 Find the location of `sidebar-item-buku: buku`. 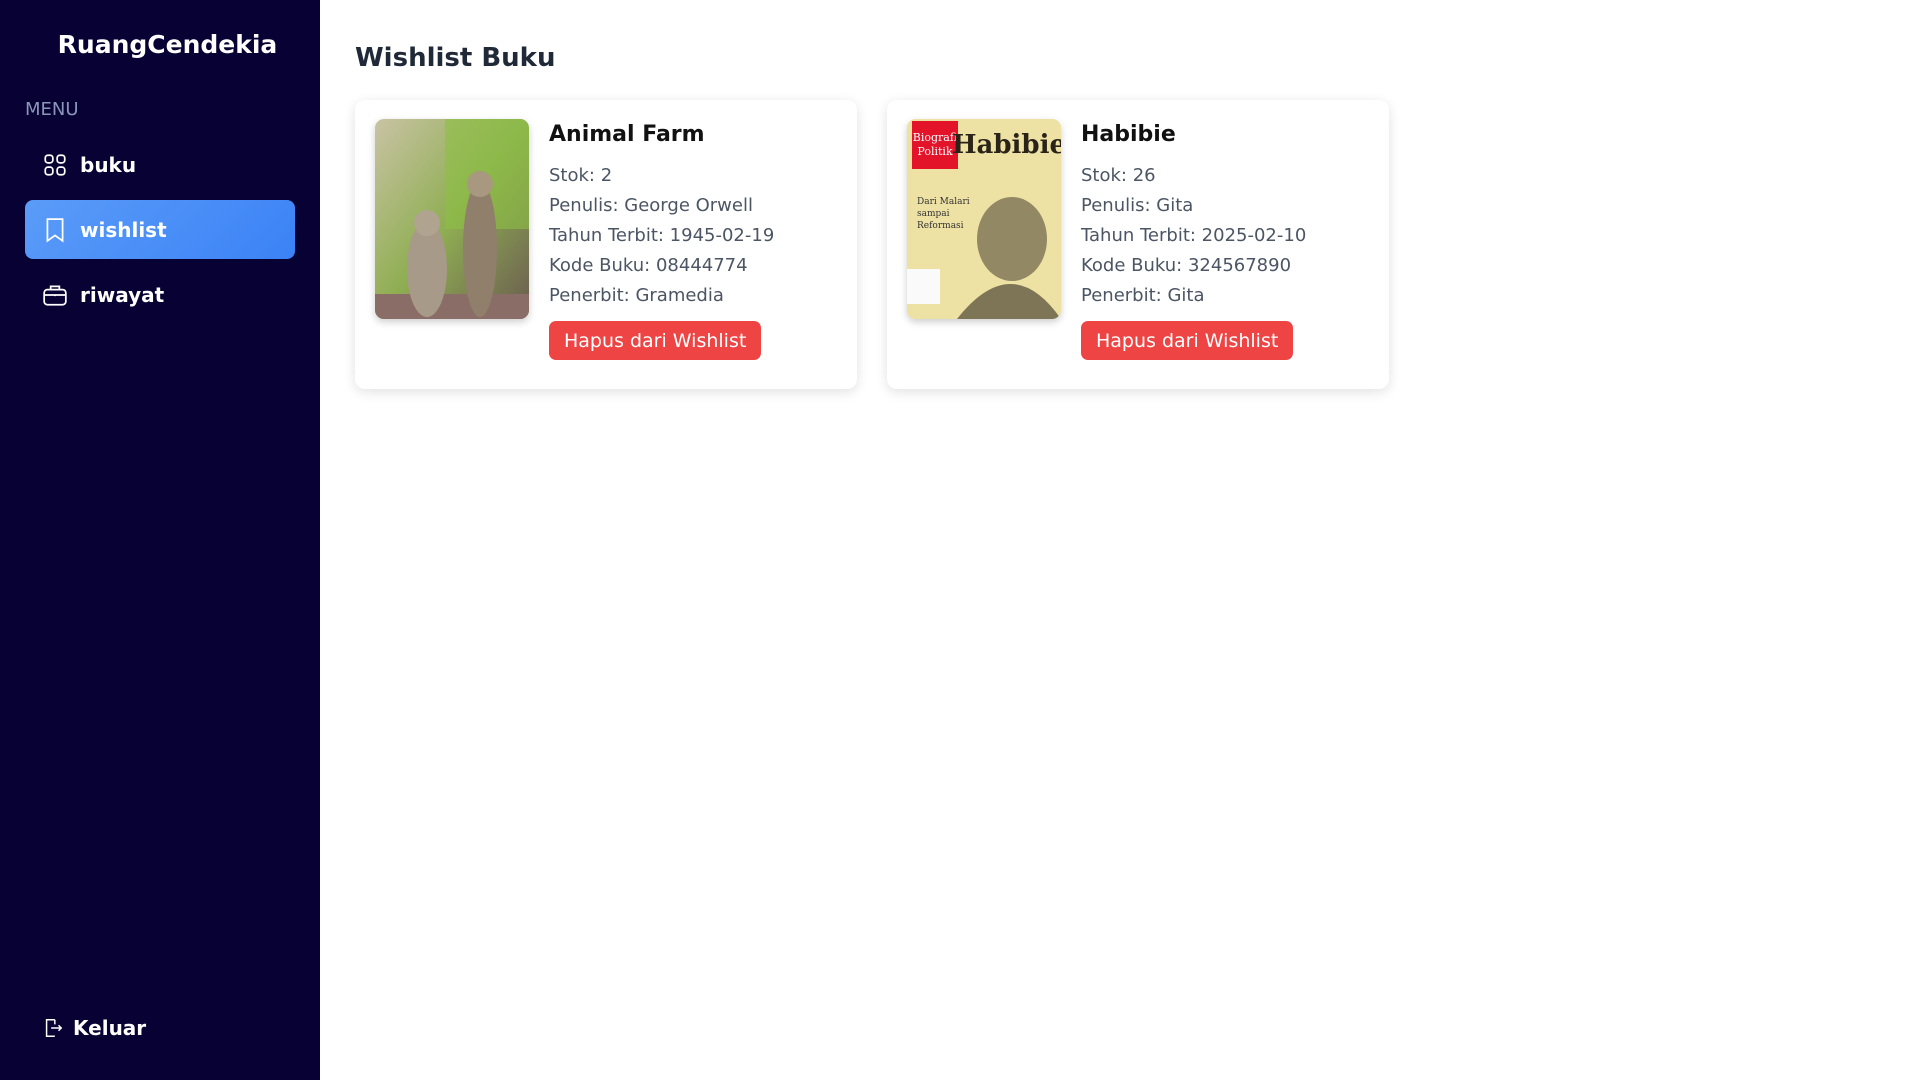

sidebar-item-buku: buku is located at coordinates (160, 164).